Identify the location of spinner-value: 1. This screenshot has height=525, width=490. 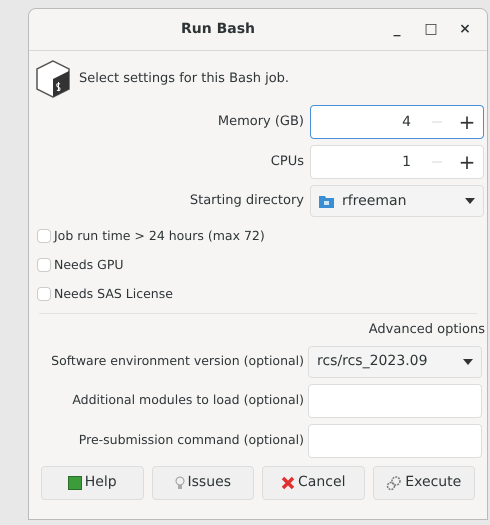
(406, 162).